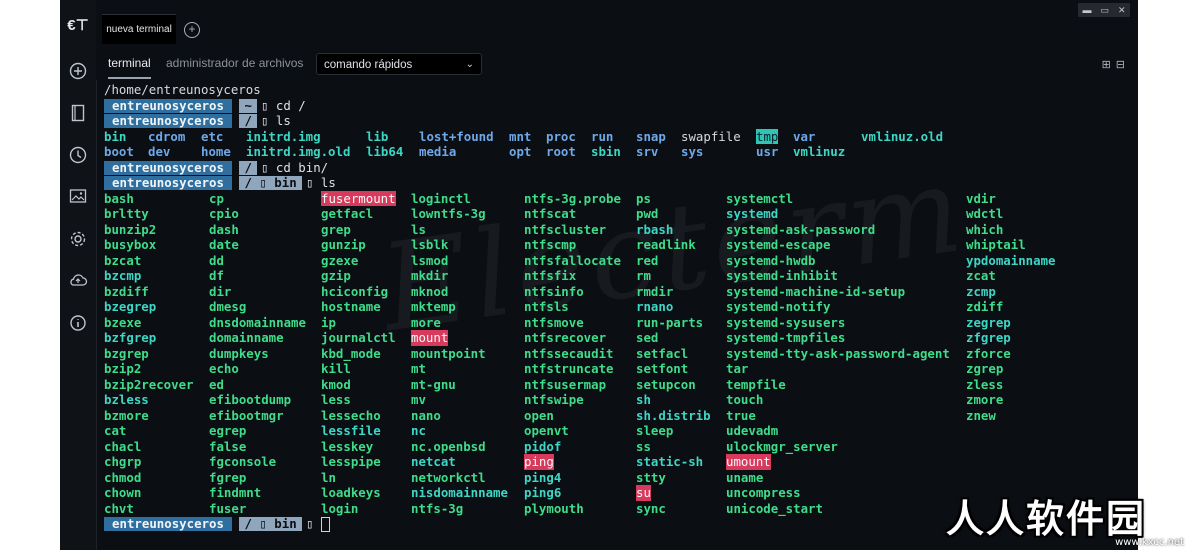 Image resolution: width=1200 pixels, height=550 pixels. What do you see at coordinates (129, 67) in the screenshot?
I see `subtab-terminal: terminal` at bounding box center [129, 67].